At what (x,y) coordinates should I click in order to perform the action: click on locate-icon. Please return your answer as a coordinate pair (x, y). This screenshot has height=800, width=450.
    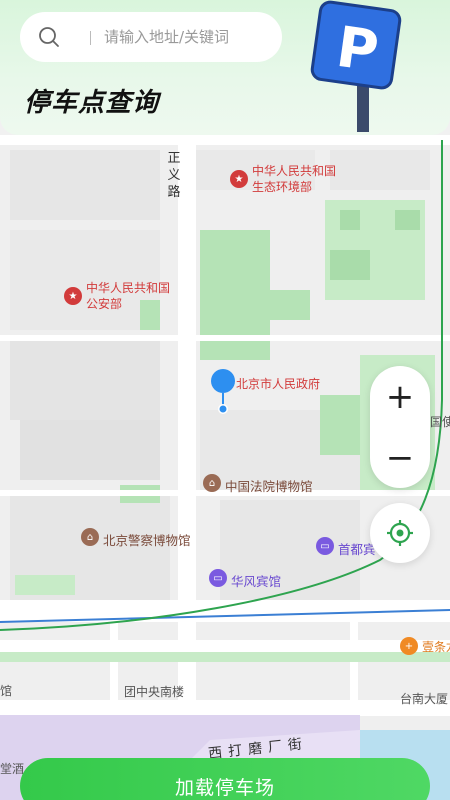
    Looking at the image, I should click on (400, 533).